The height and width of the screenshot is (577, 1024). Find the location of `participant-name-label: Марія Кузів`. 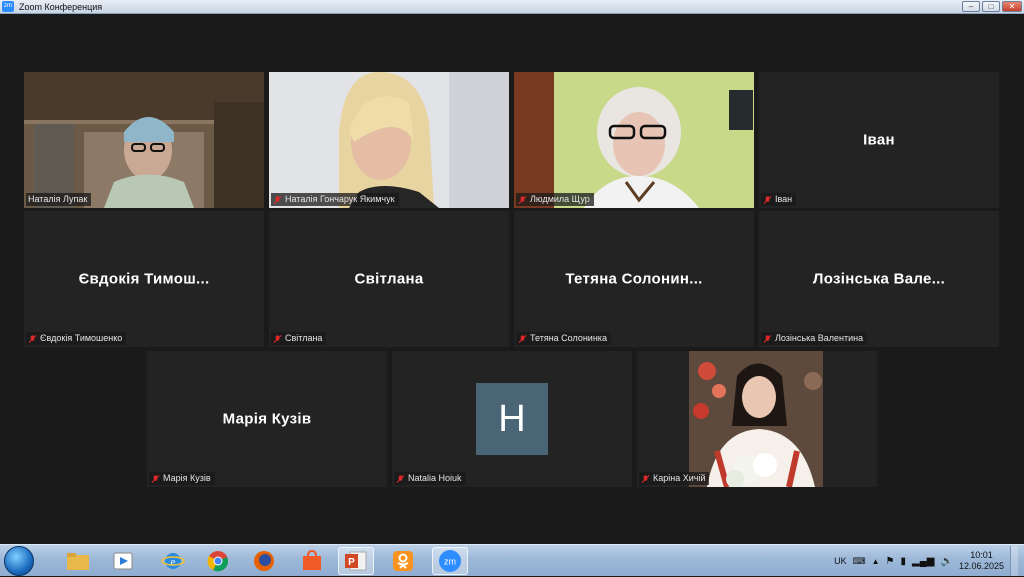

participant-name-label: Марія Кузів is located at coordinates (182, 478).